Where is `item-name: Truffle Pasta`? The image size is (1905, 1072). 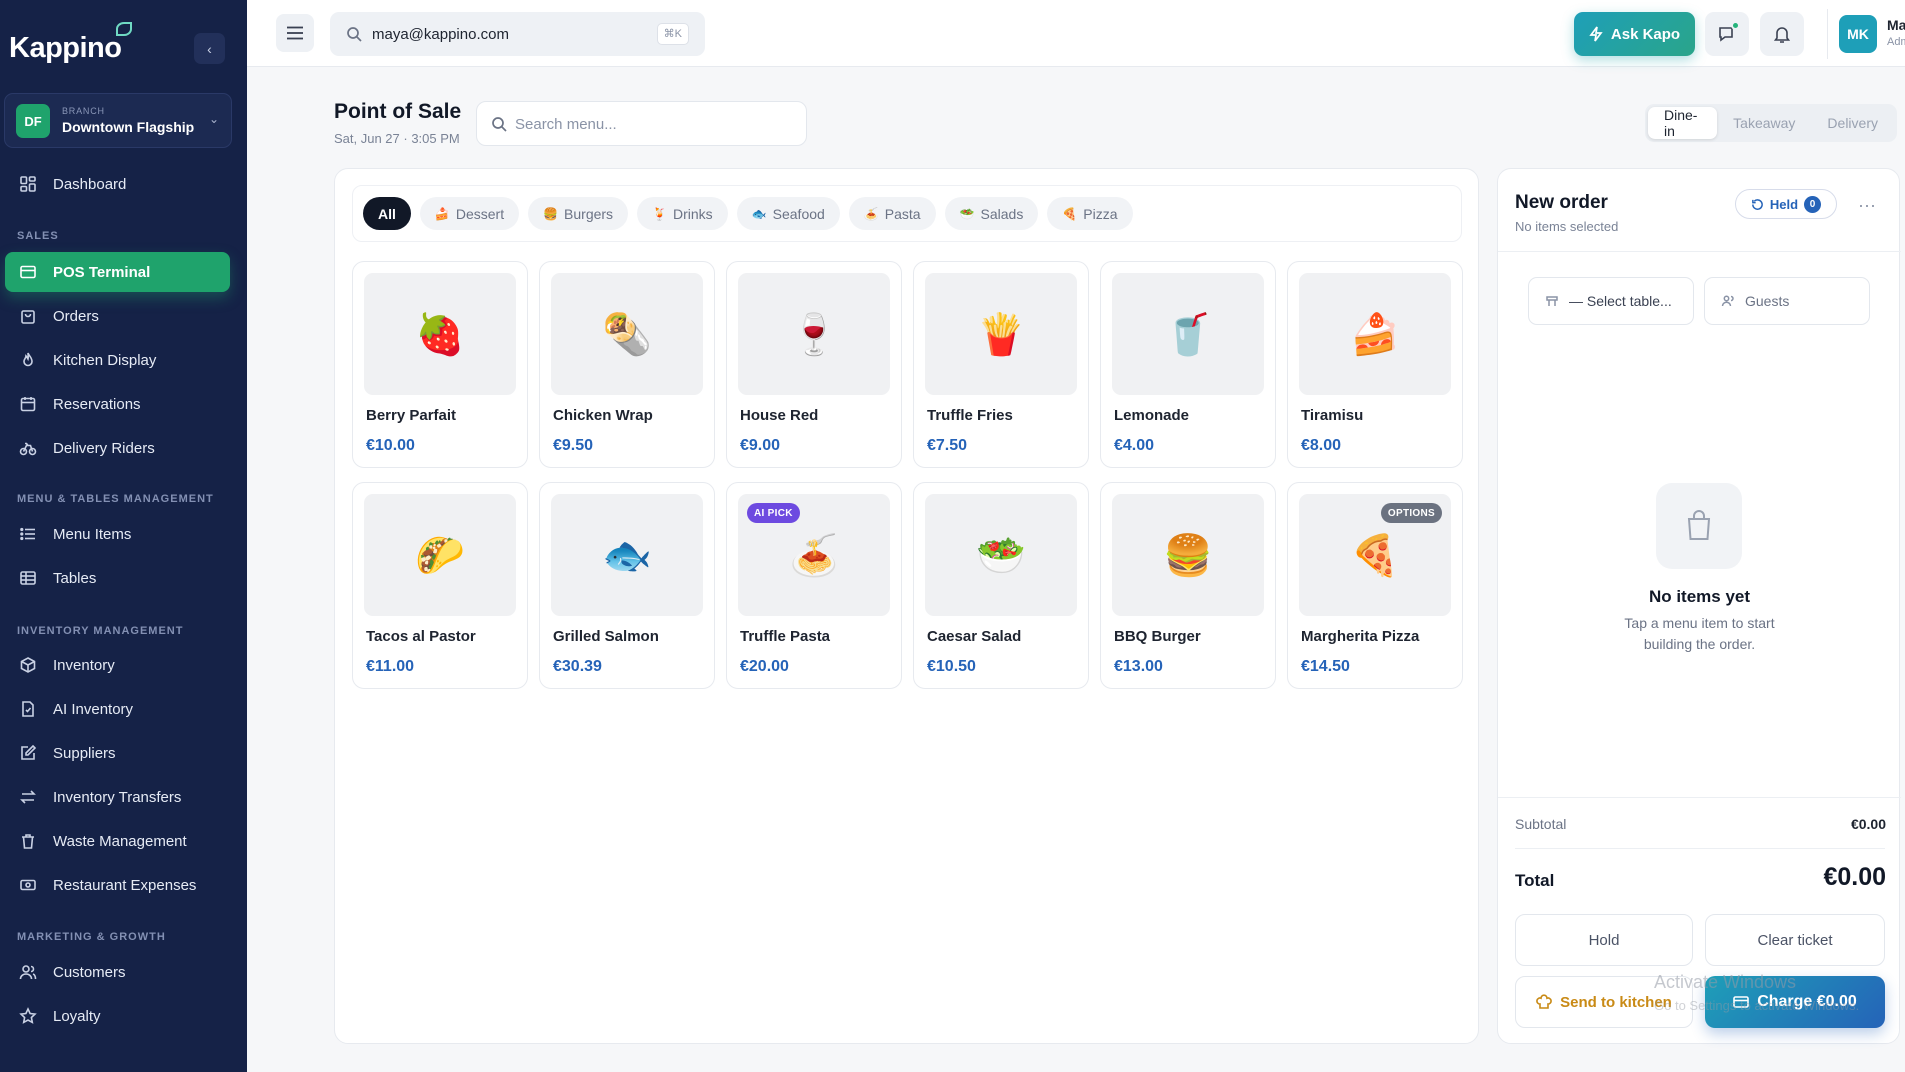 item-name: Truffle Pasta is located at coordinates (785, 636).